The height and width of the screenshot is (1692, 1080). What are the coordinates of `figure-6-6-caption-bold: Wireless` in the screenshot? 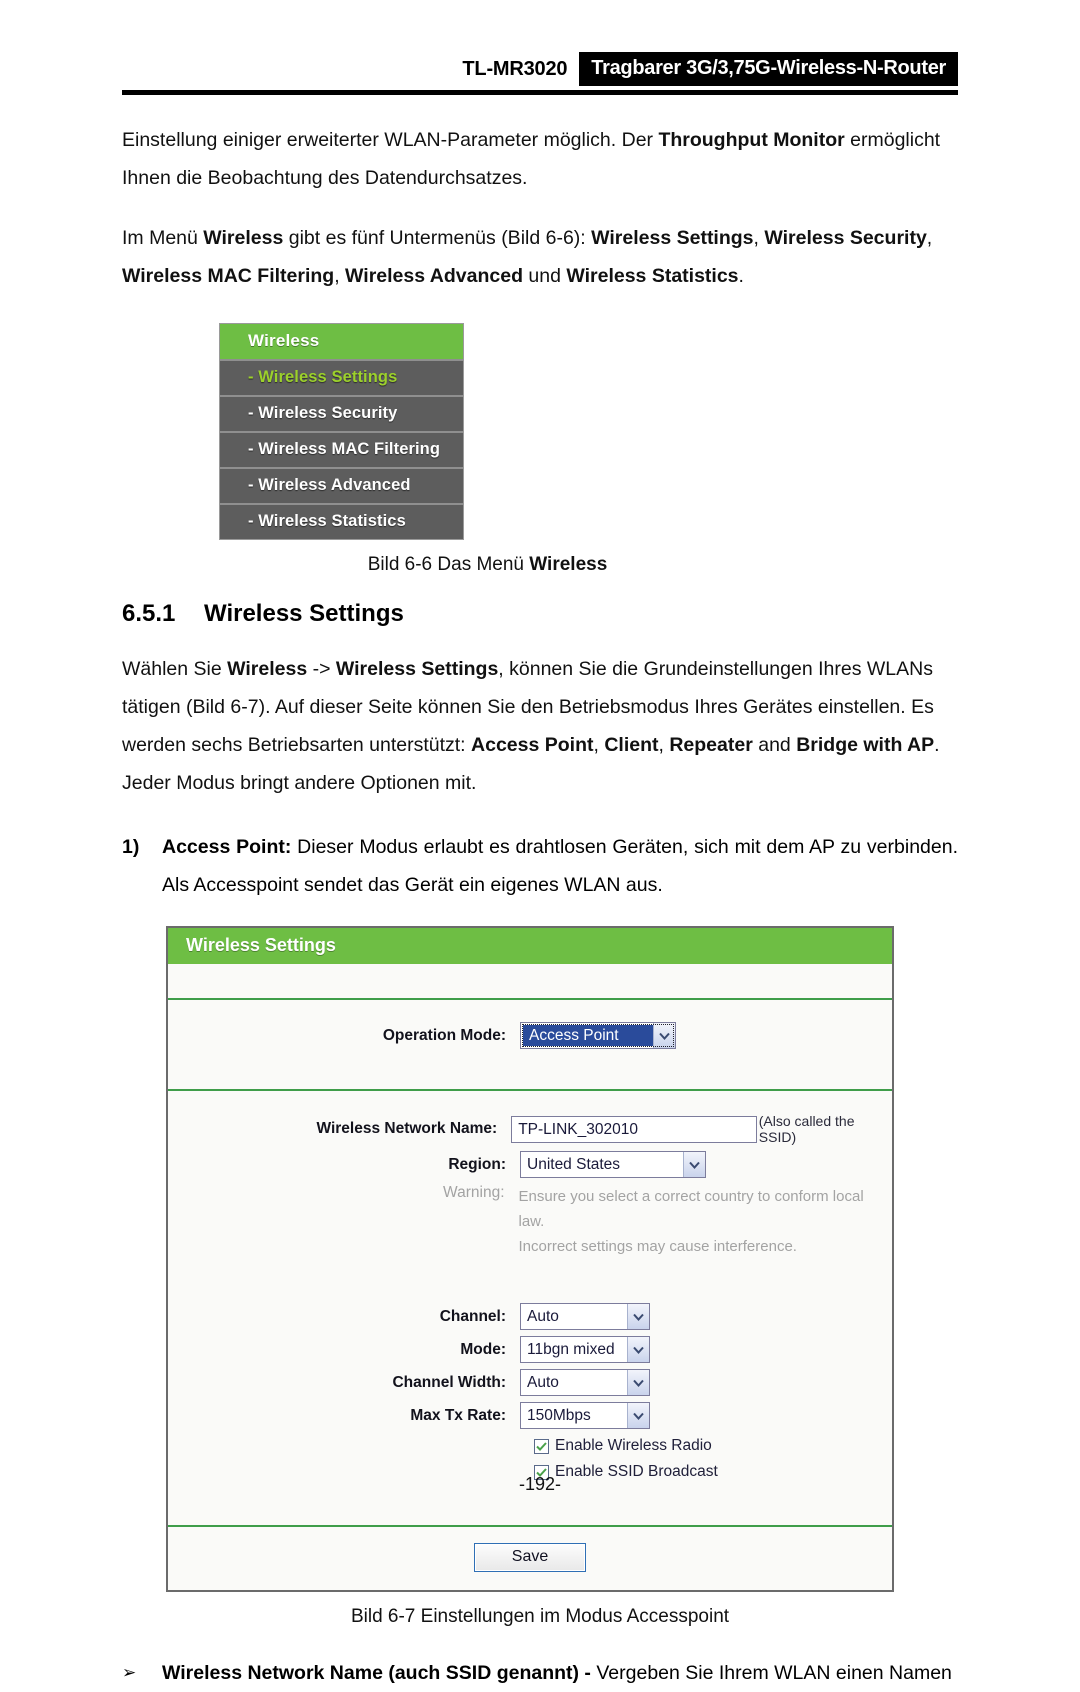 It's located at (568, 564).